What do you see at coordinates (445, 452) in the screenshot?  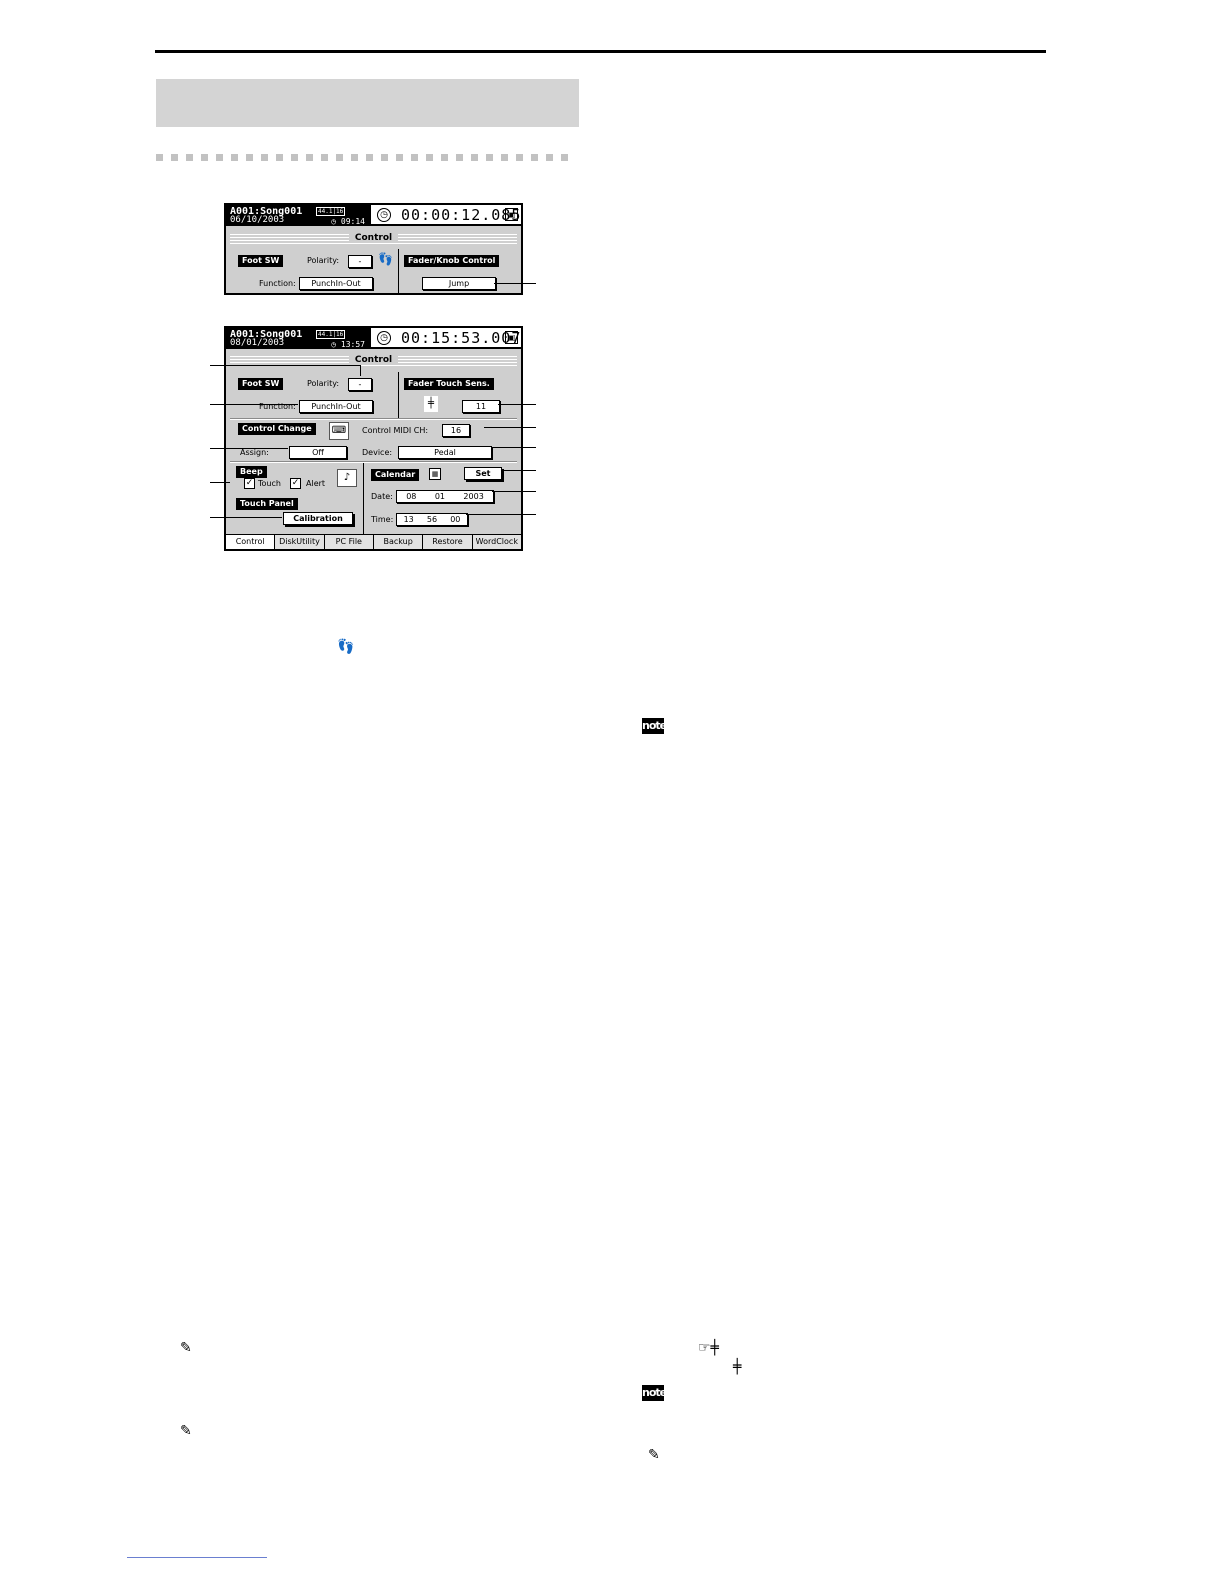 I see `device-field: Pedal` at bounding box center [445, 452].